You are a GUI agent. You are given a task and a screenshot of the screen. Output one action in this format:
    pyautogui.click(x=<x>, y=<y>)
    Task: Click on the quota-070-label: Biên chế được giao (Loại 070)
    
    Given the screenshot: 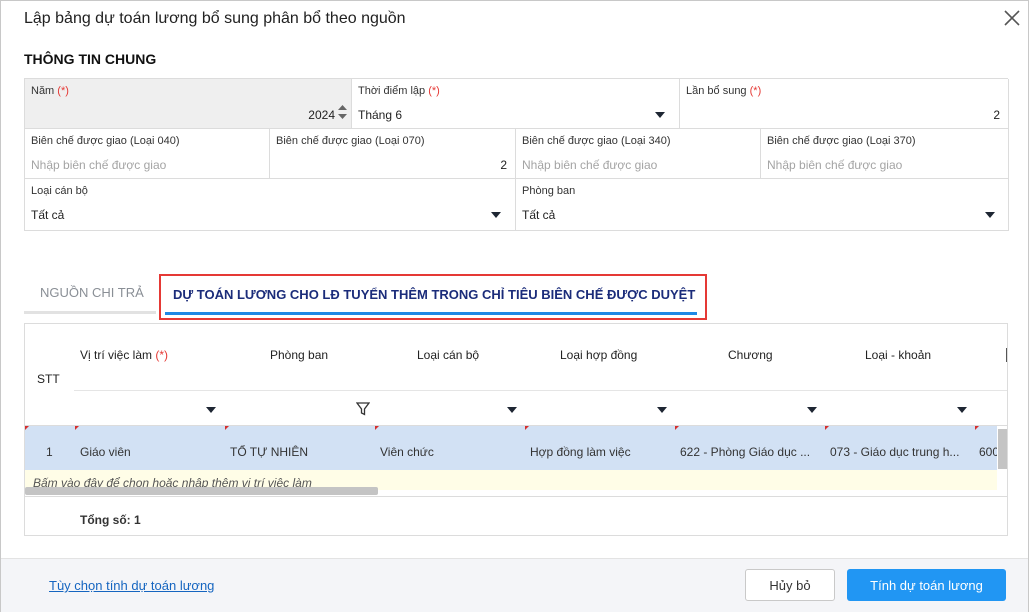 What is the action you would take?
    pyautogui.click(x=350, y=141)
    